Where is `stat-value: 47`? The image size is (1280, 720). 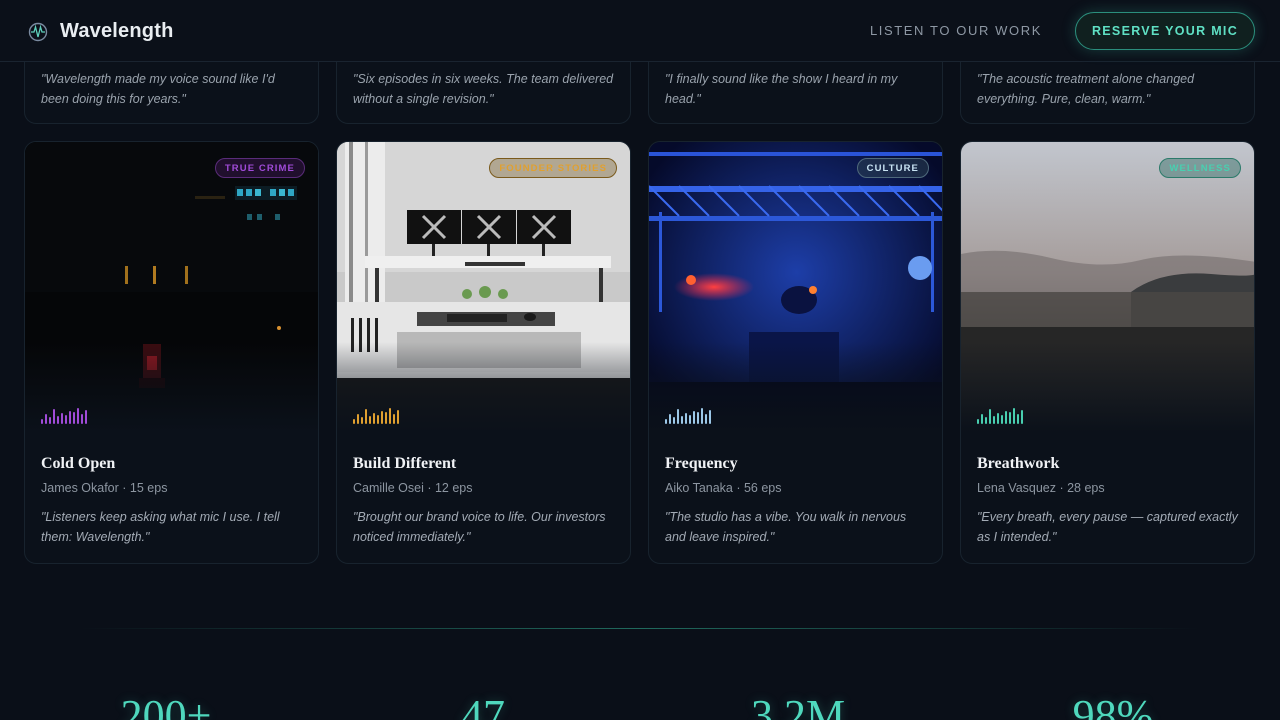 stat-value: 47 is located at coordinates (483, 705).